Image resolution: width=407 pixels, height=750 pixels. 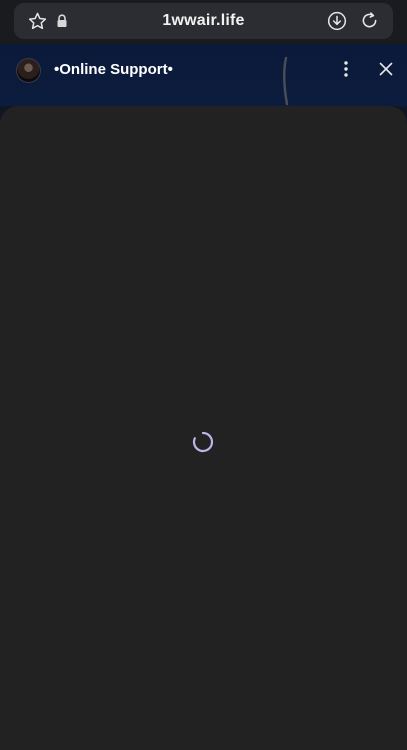 I want to click on loading-spinner-icon, so click(x=203, y=442).